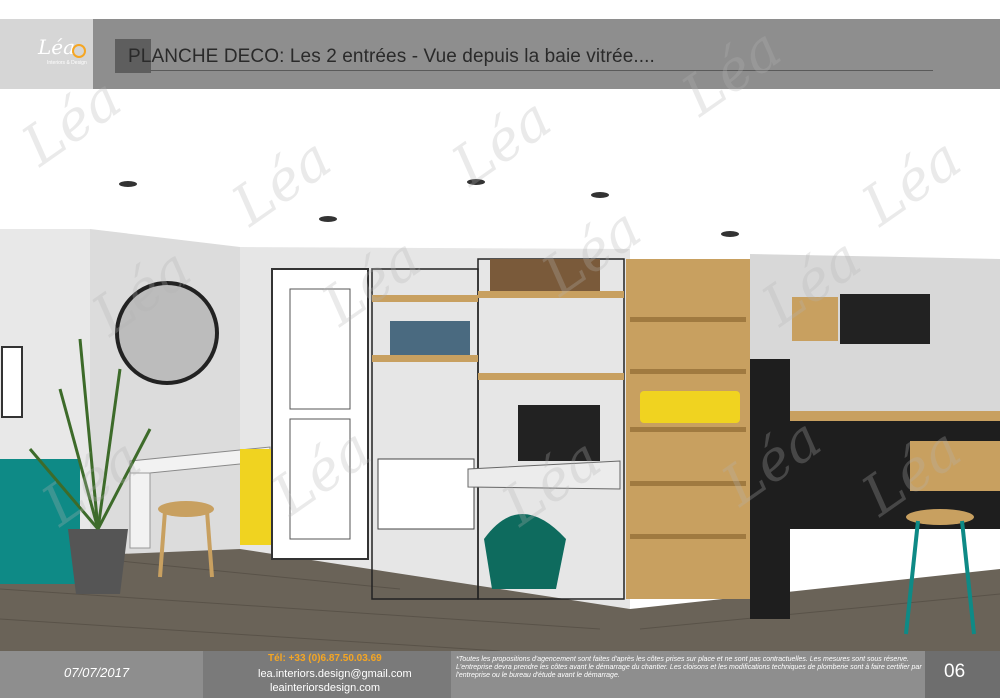  What do you see at coordinates (40, 521) in the screenshot?
I see `teal-sofa` at bounding box center [40, 521].